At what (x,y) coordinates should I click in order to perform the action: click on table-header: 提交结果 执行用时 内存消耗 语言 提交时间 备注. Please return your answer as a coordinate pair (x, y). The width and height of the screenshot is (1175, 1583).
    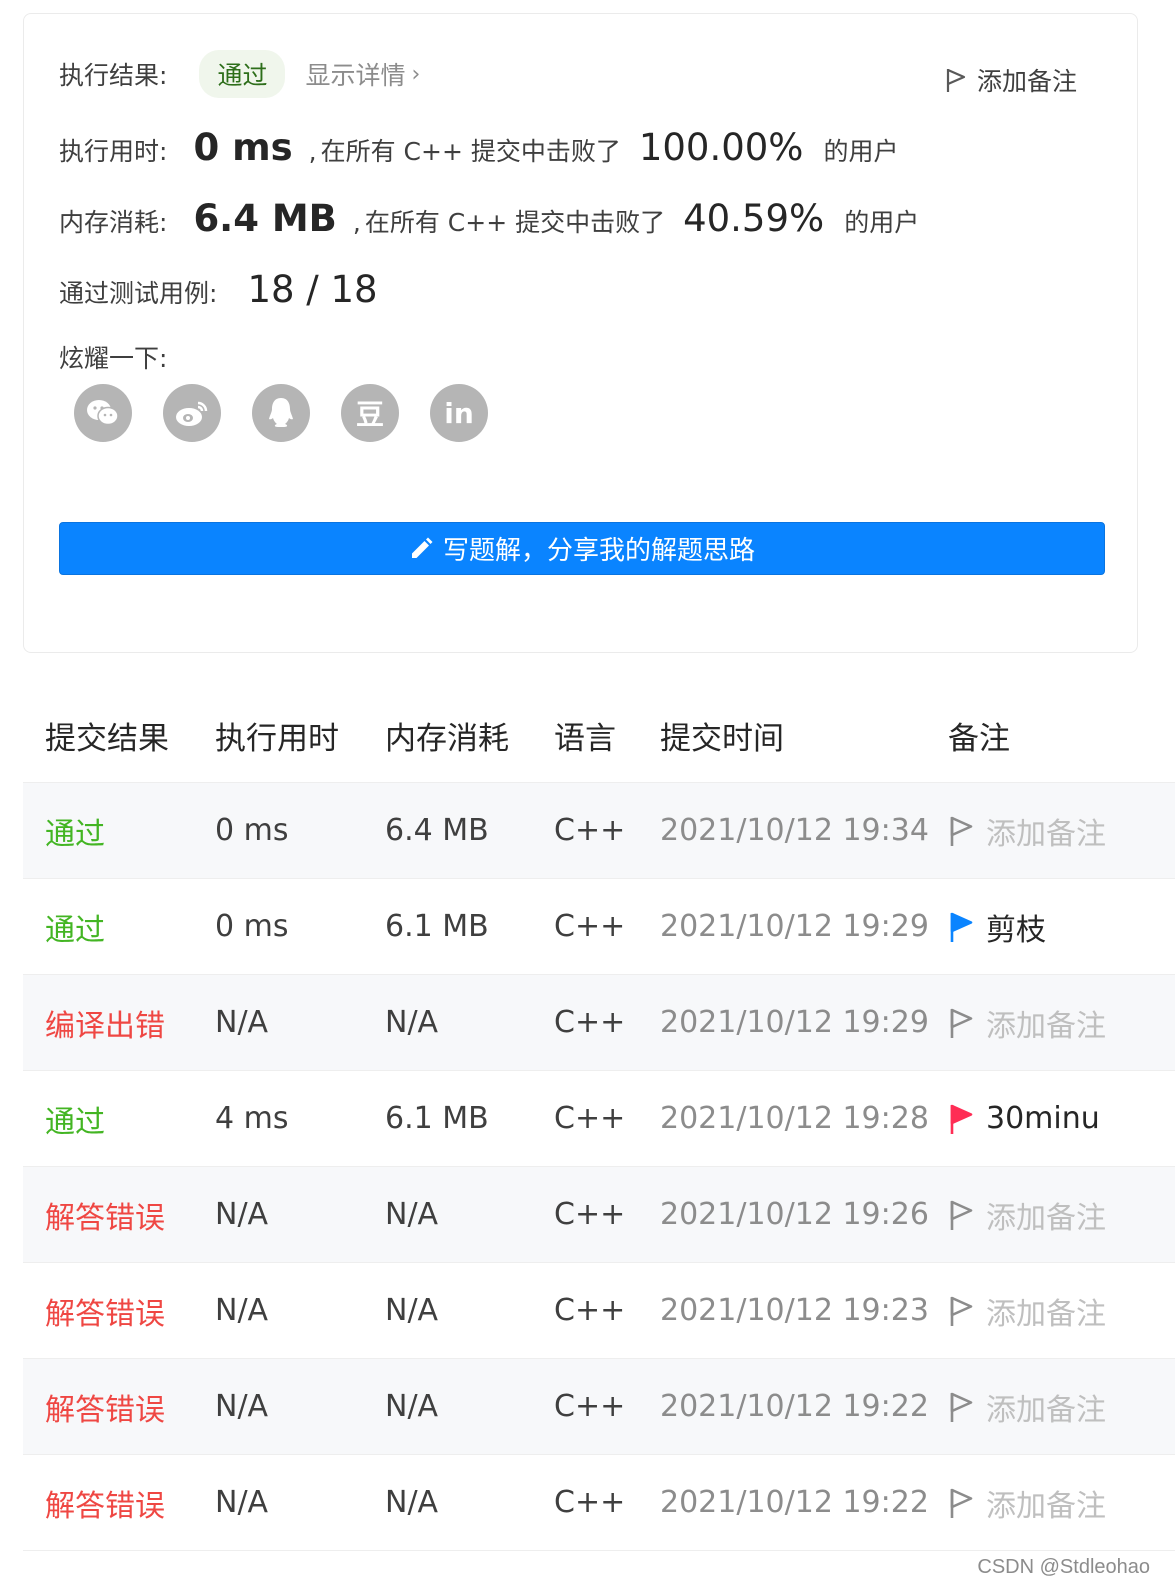
    Looking at the image, I should click on (599, 735).